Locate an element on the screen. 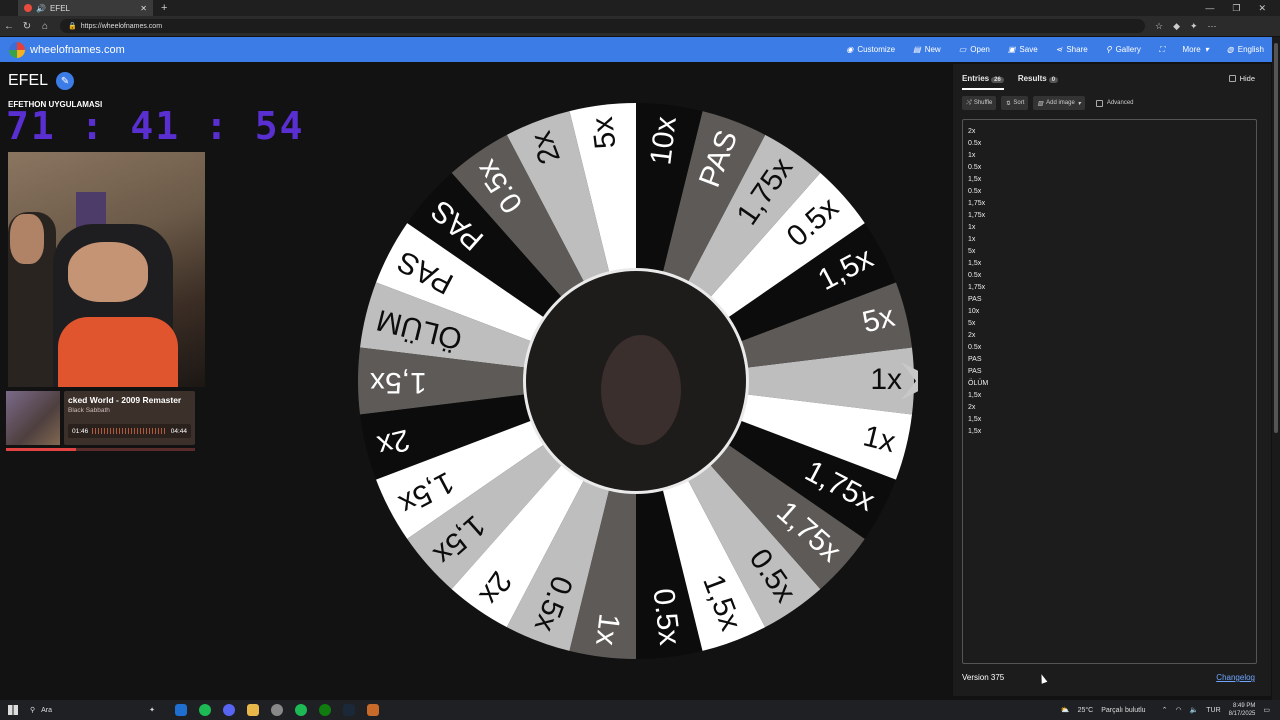 Image resolution: width=1280 pixels, height=720 pixels. speaker-icon: 🔊 is located at coordinates (41, 8).